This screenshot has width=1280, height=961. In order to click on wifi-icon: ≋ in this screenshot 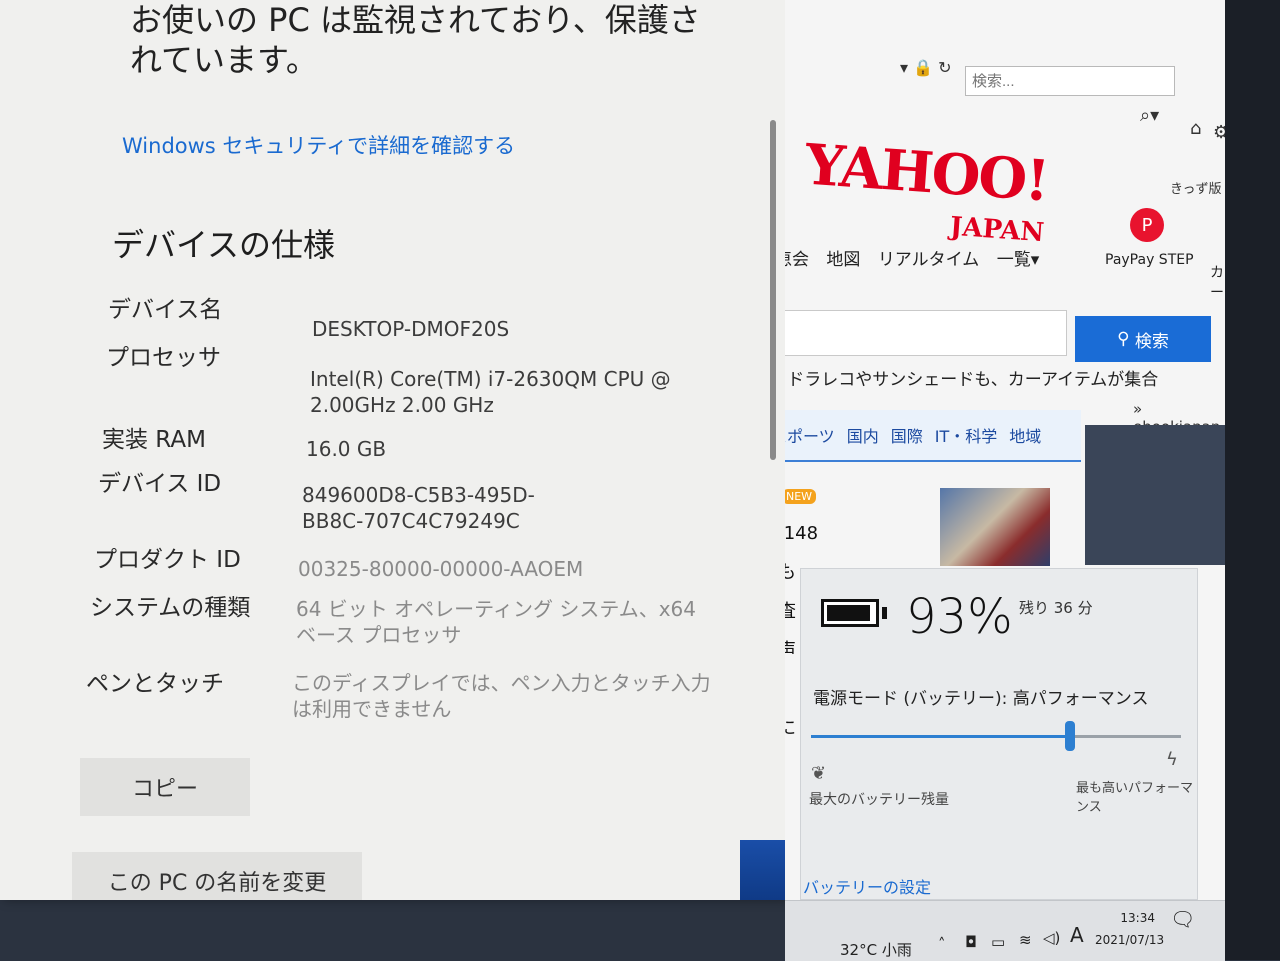, I will do `click(1025, 940)`.